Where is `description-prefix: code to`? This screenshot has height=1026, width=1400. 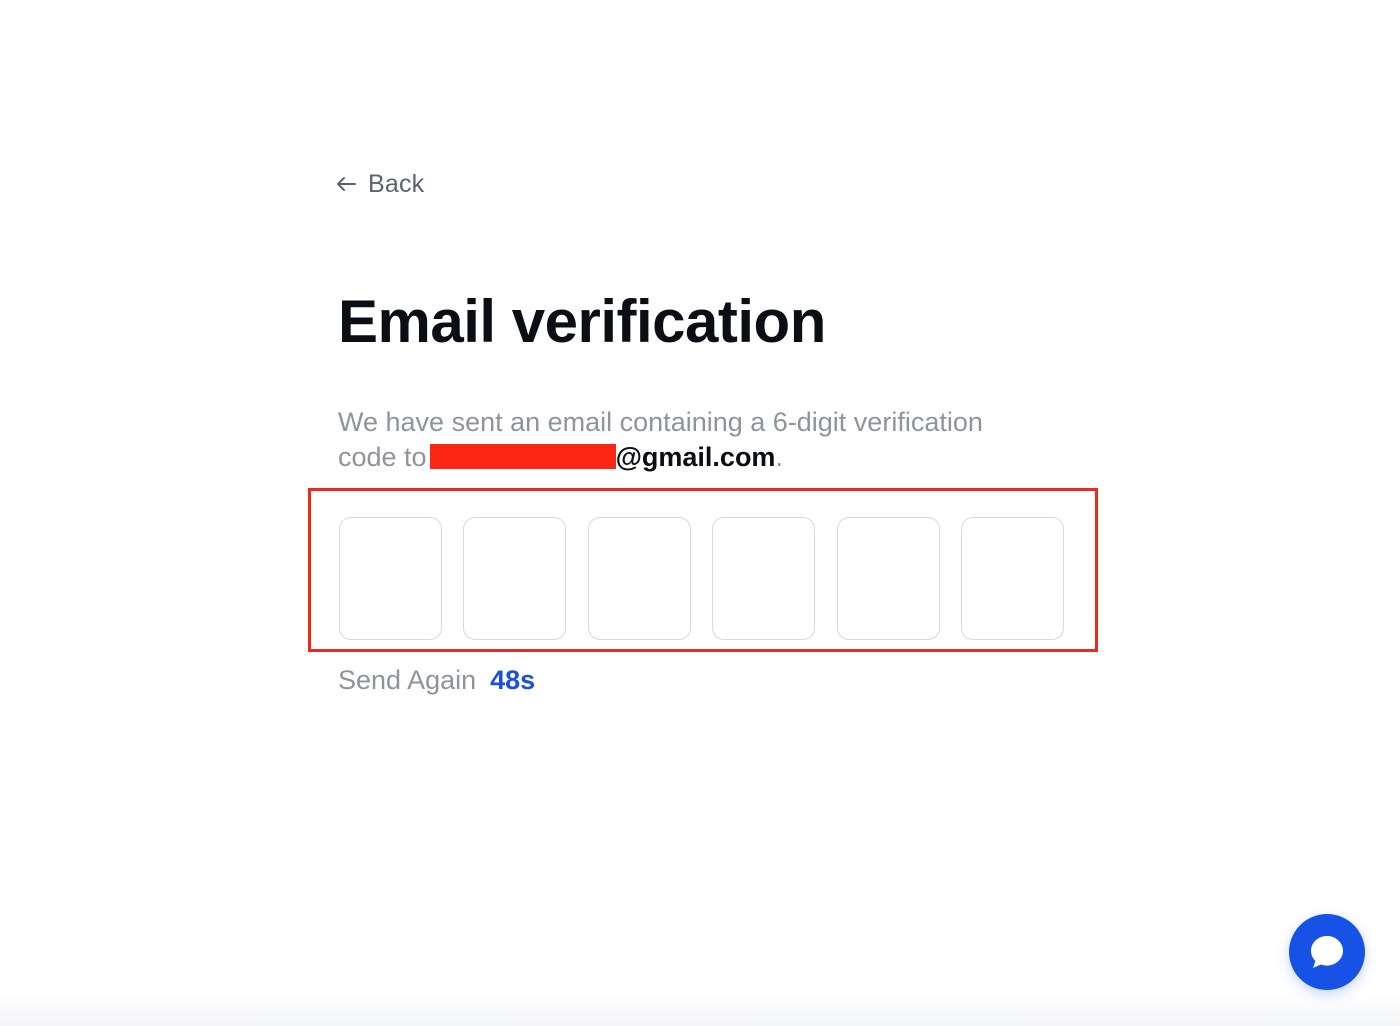 description-prefix: code to is located at coordinates (382, 457).